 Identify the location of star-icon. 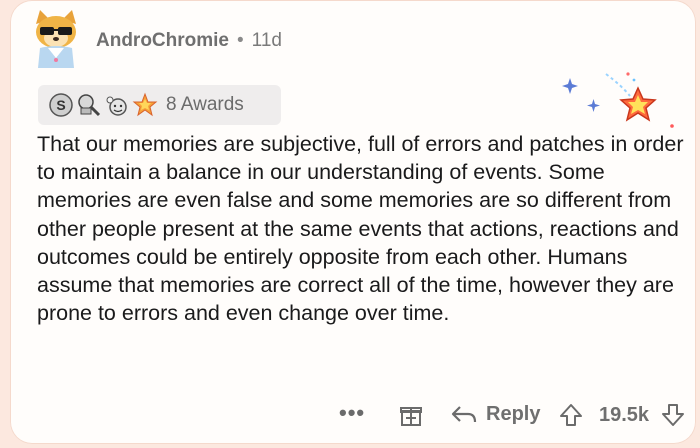
(638, 104).